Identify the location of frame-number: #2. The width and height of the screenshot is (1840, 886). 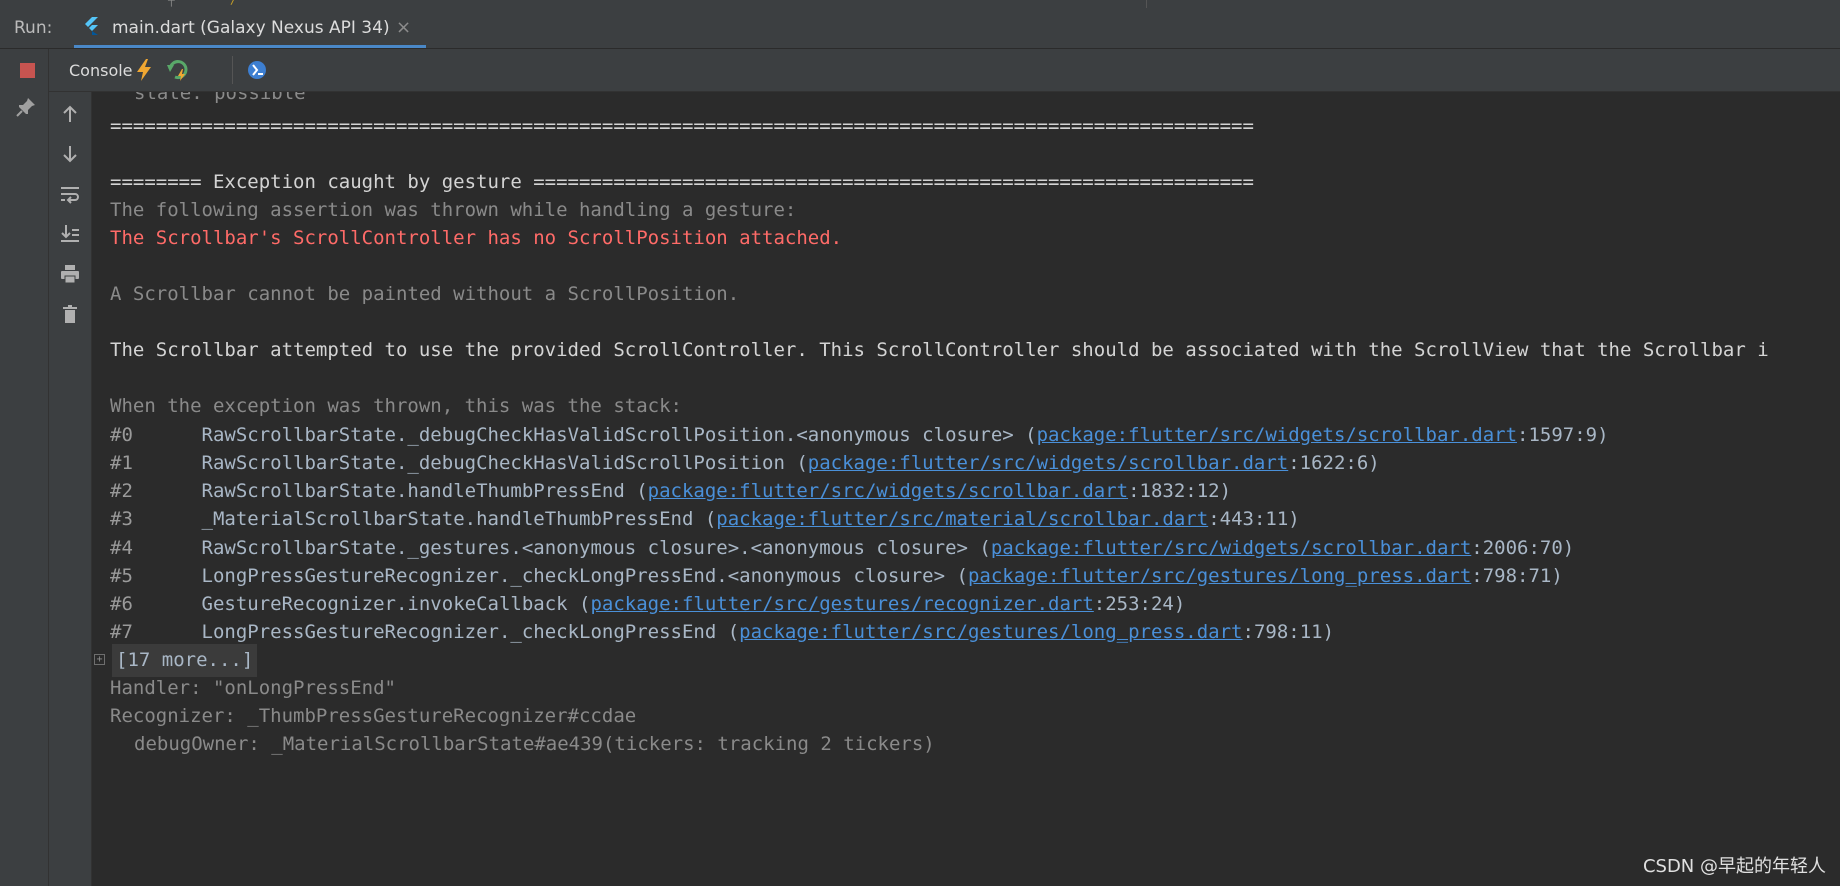
(121, 491).